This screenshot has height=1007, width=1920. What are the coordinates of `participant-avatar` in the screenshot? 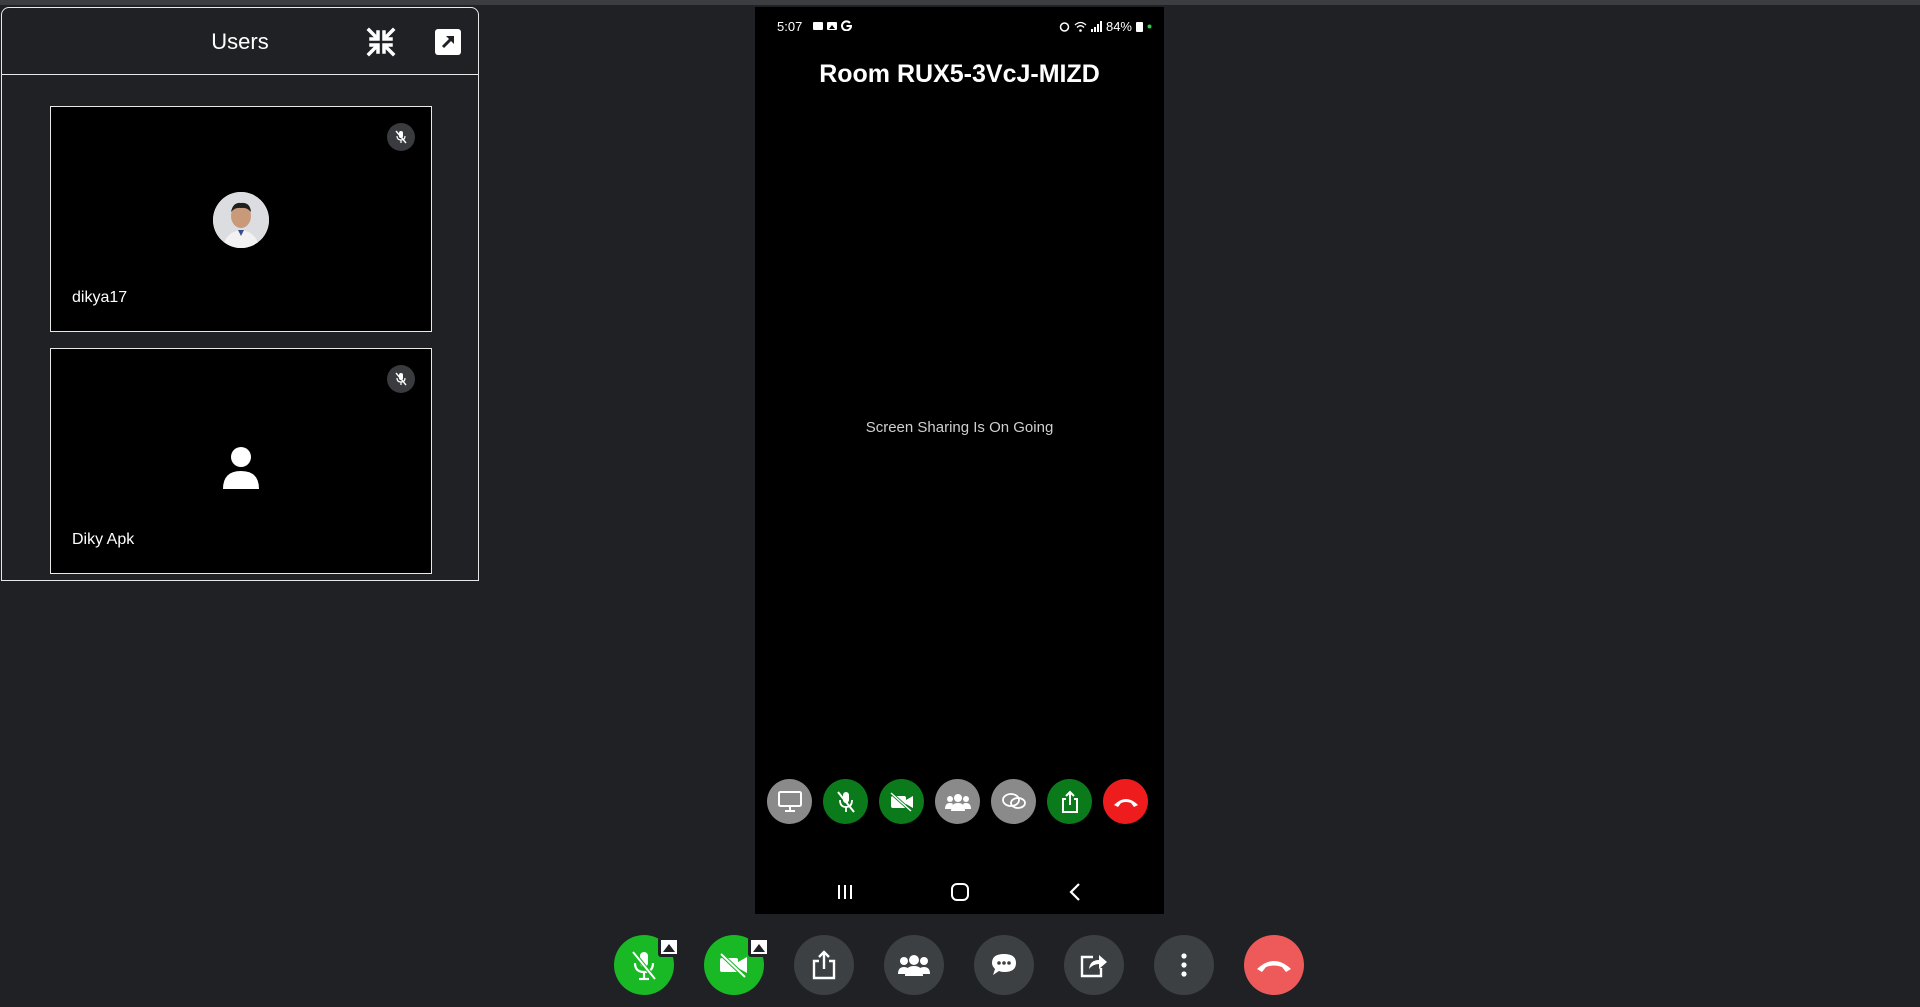 It's located at (241, 220).